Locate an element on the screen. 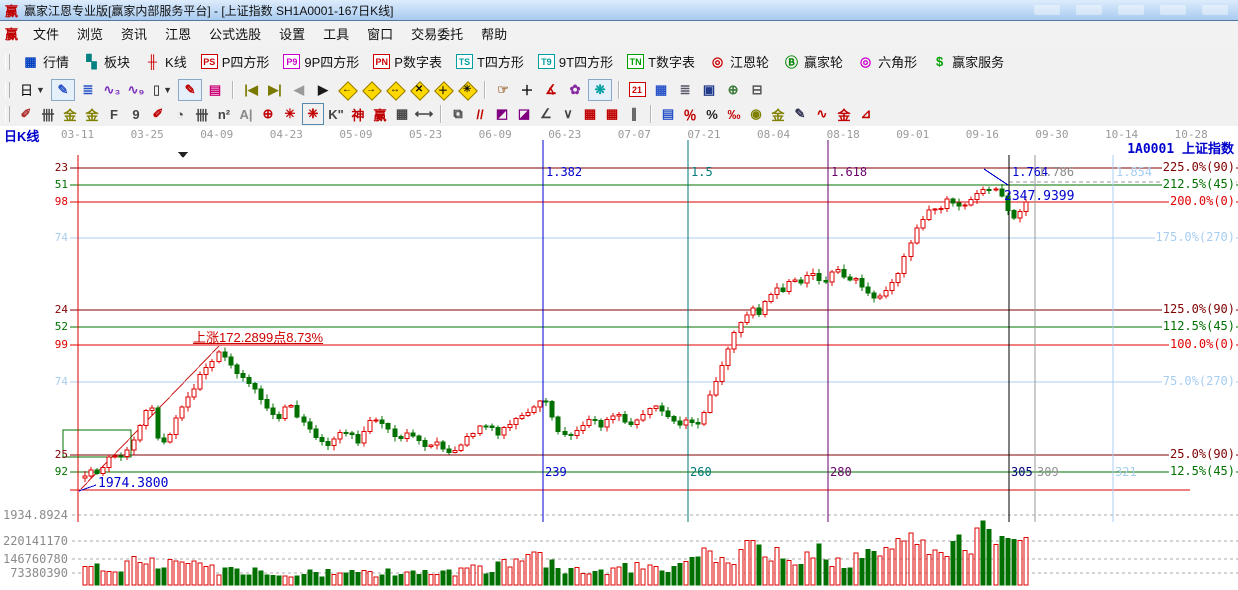 The width and height of the screenshot is (1238, 590). drawtool-percent-tool: % is located at coordinates (712, 114).